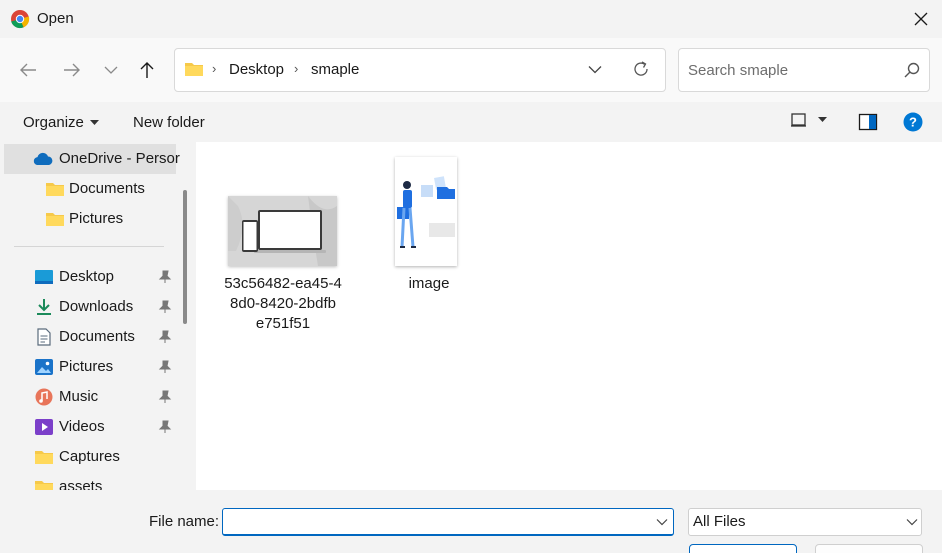 The width and height of the screenshot is (942, 553). I want to click on arrow-up-icon, so click(147, 70).